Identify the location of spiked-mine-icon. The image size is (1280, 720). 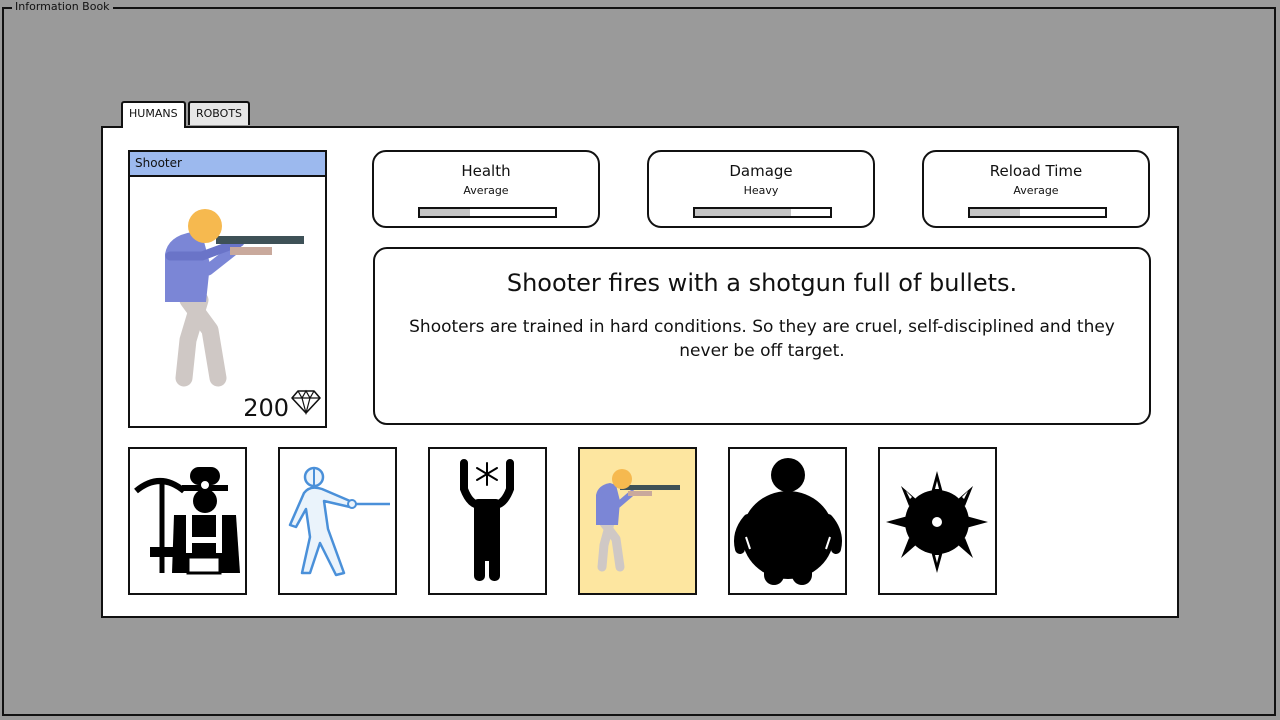
(937, 522).